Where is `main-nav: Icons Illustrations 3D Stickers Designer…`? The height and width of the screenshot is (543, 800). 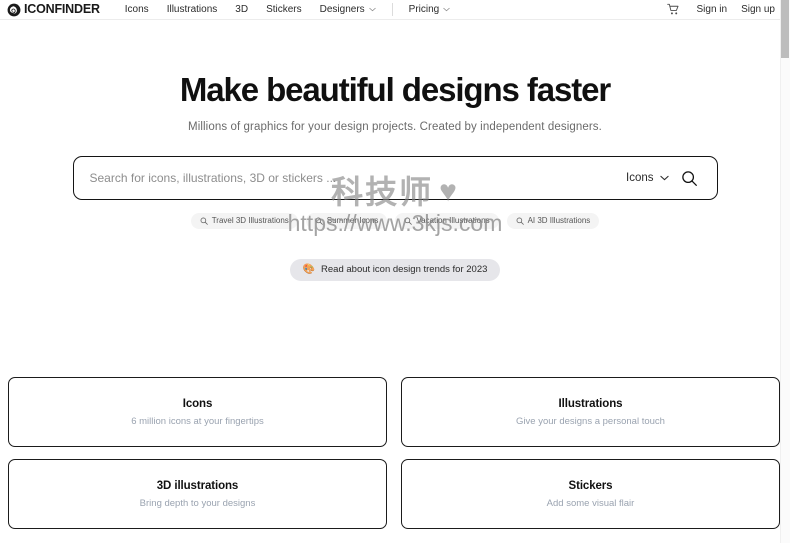 main-nav: Icons Illustrations 3D Stickers Designer… is located at coordinates (287, 10).